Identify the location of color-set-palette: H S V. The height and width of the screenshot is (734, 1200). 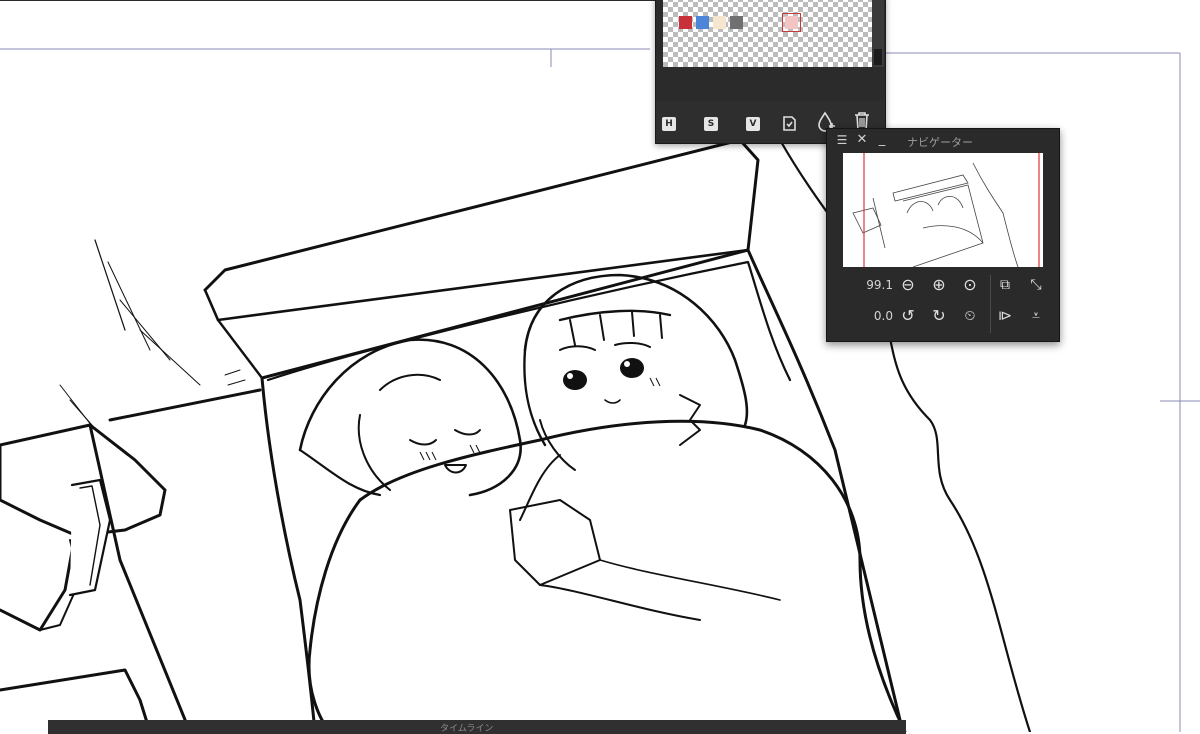
(770, 72).